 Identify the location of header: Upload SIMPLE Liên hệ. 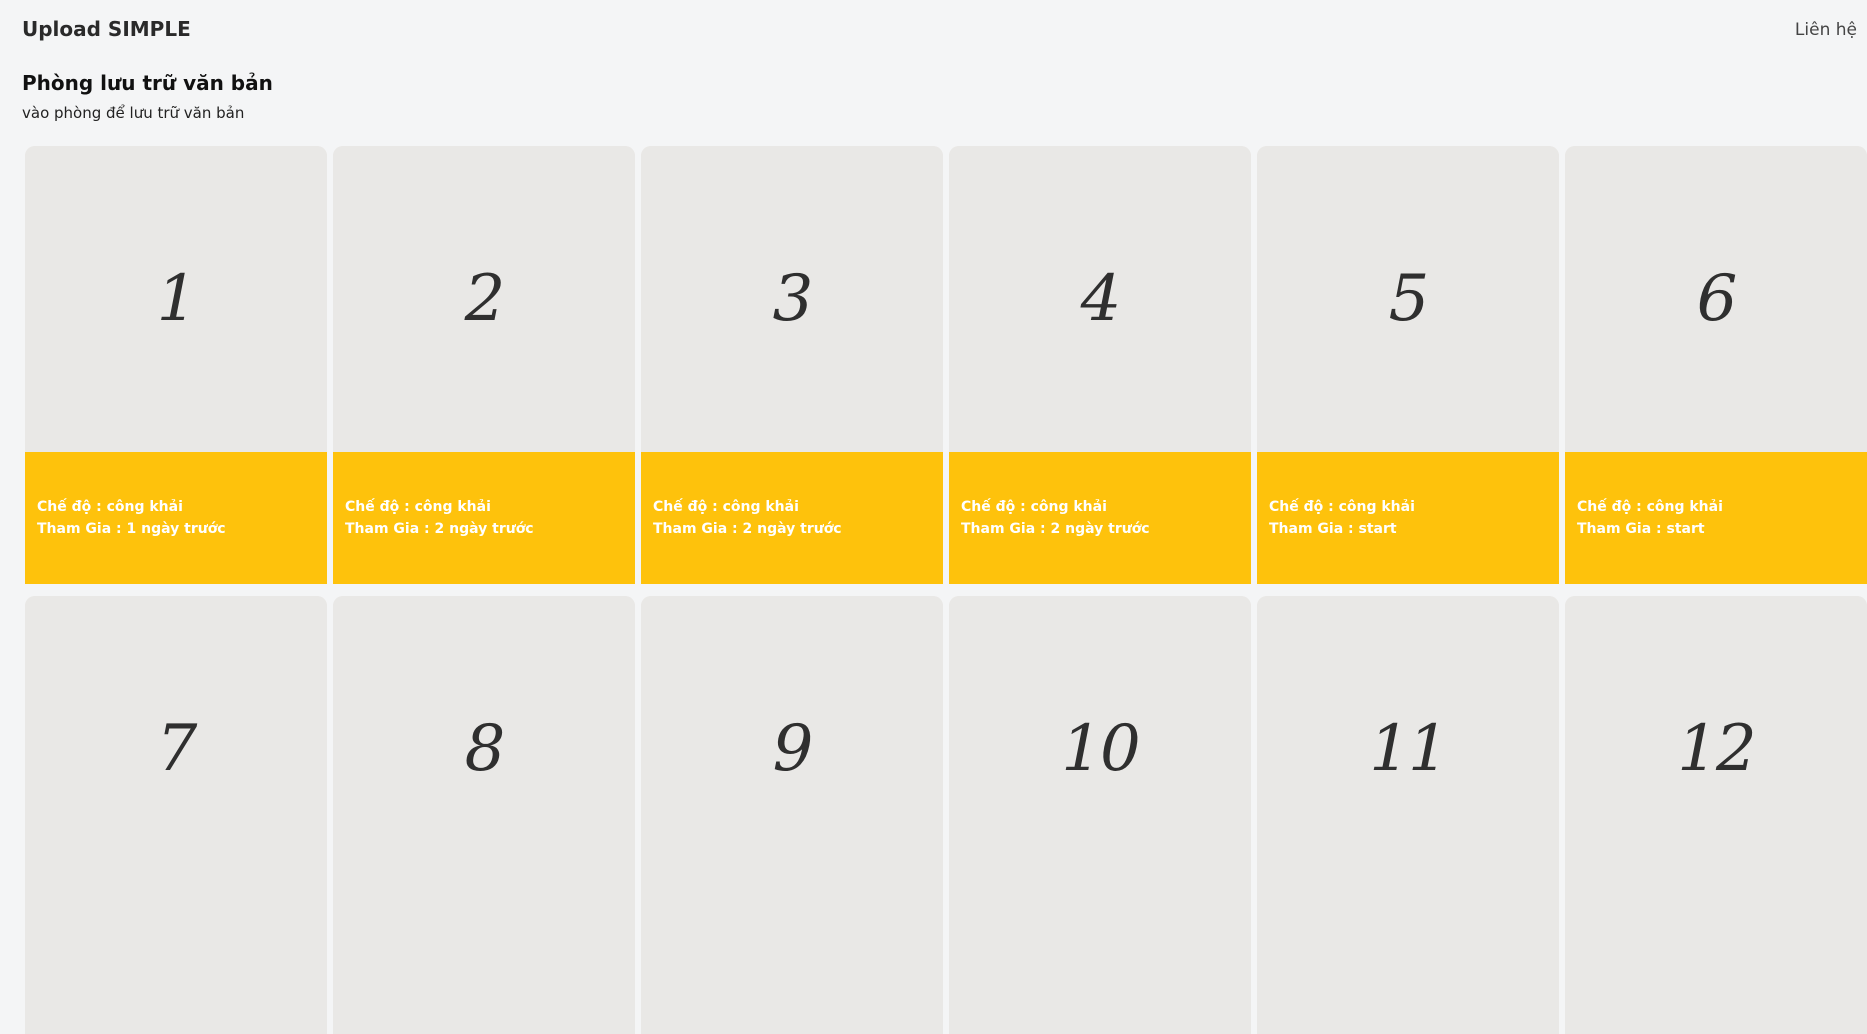
(933, 30).